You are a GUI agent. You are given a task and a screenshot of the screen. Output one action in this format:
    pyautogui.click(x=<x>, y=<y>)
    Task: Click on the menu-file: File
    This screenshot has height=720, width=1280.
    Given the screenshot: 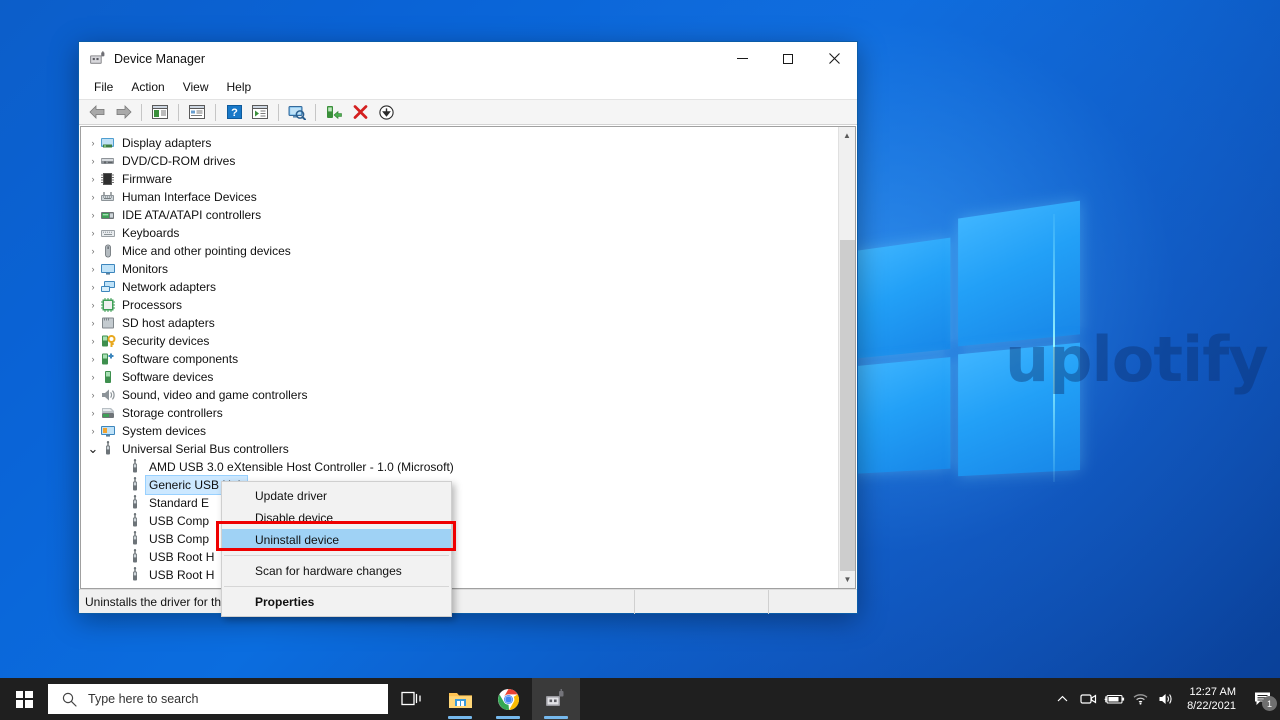 What is the action you would take?
    pyautogui.click(x=103, y=87)
    